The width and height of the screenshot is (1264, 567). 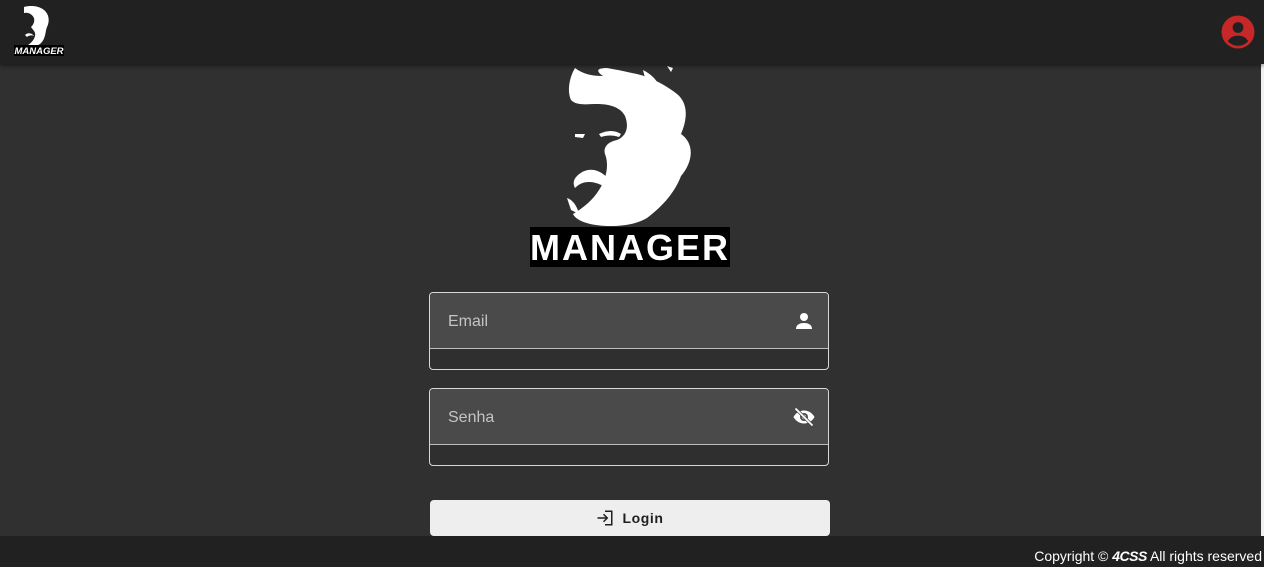 What do you see at coordinates (613, 418) in the screenshot?
I see `password-input` at bounding box center [613, 418].